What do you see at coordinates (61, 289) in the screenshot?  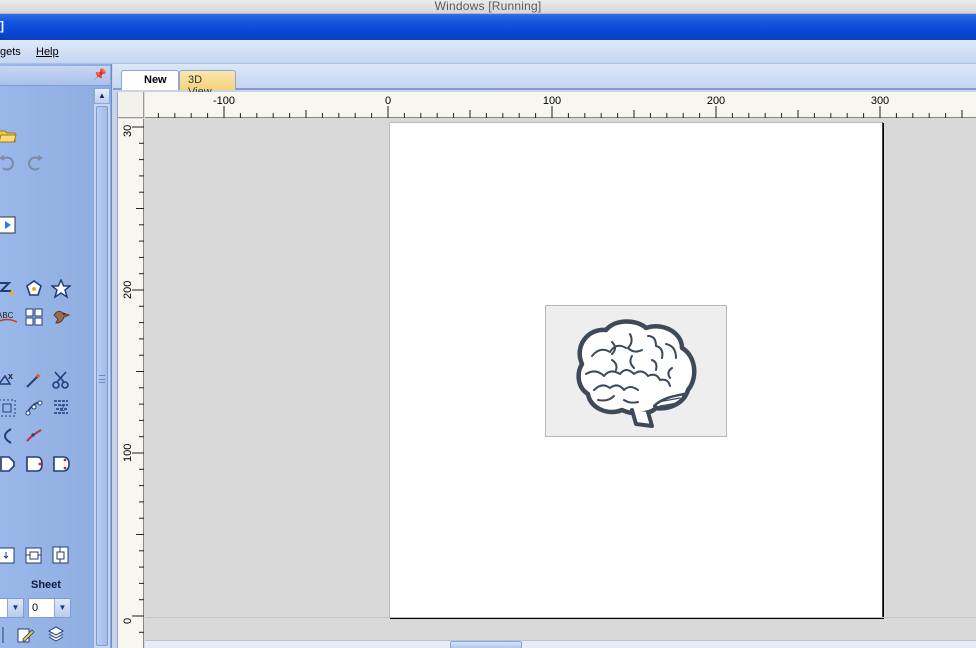 I see `star-icon` at bounding box center [61, 289].